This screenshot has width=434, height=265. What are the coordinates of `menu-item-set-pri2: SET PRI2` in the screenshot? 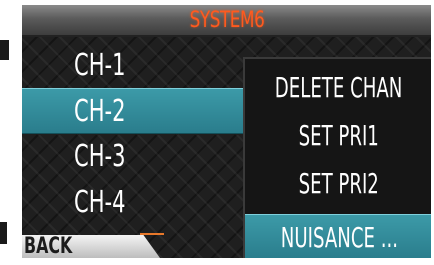 It's located at (338, 183).